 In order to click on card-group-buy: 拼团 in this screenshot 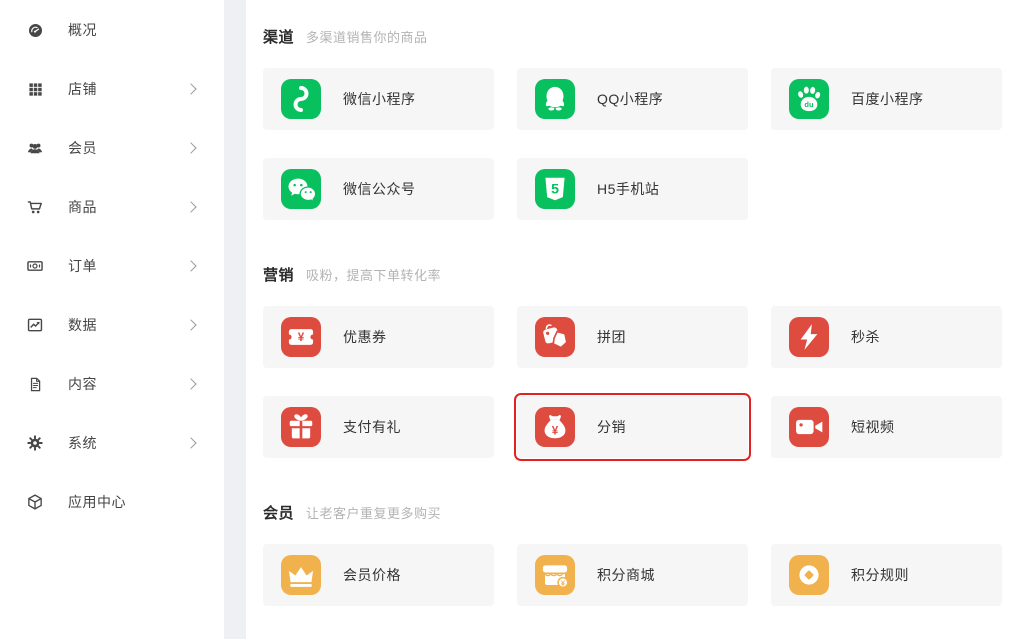, I will do `click(632, 337)`.